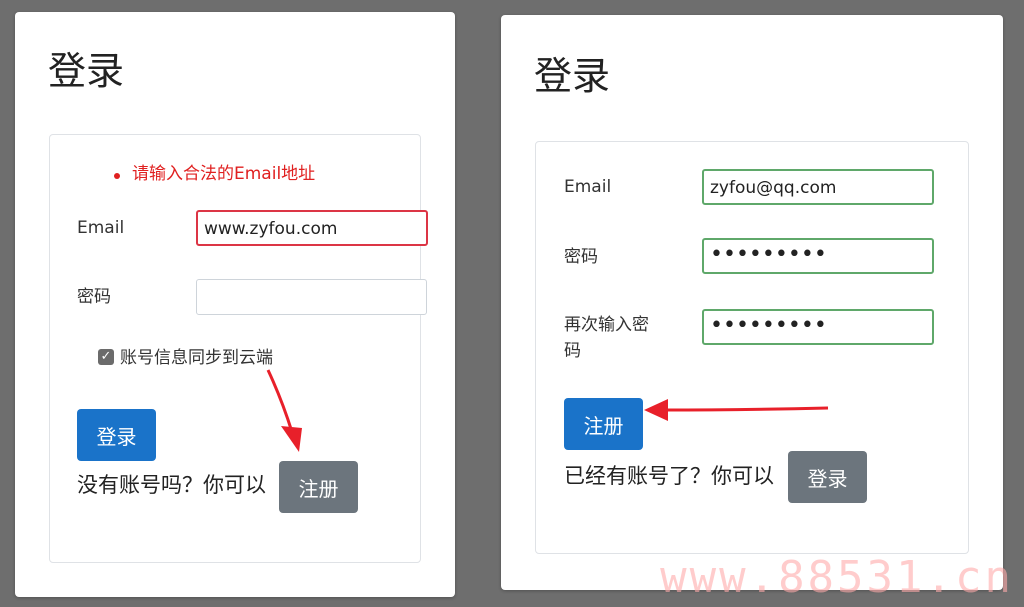  Describe the element at coordinates (818, 187) in the screenshot. I see `email-input: zyfou@qq.com` at that location.